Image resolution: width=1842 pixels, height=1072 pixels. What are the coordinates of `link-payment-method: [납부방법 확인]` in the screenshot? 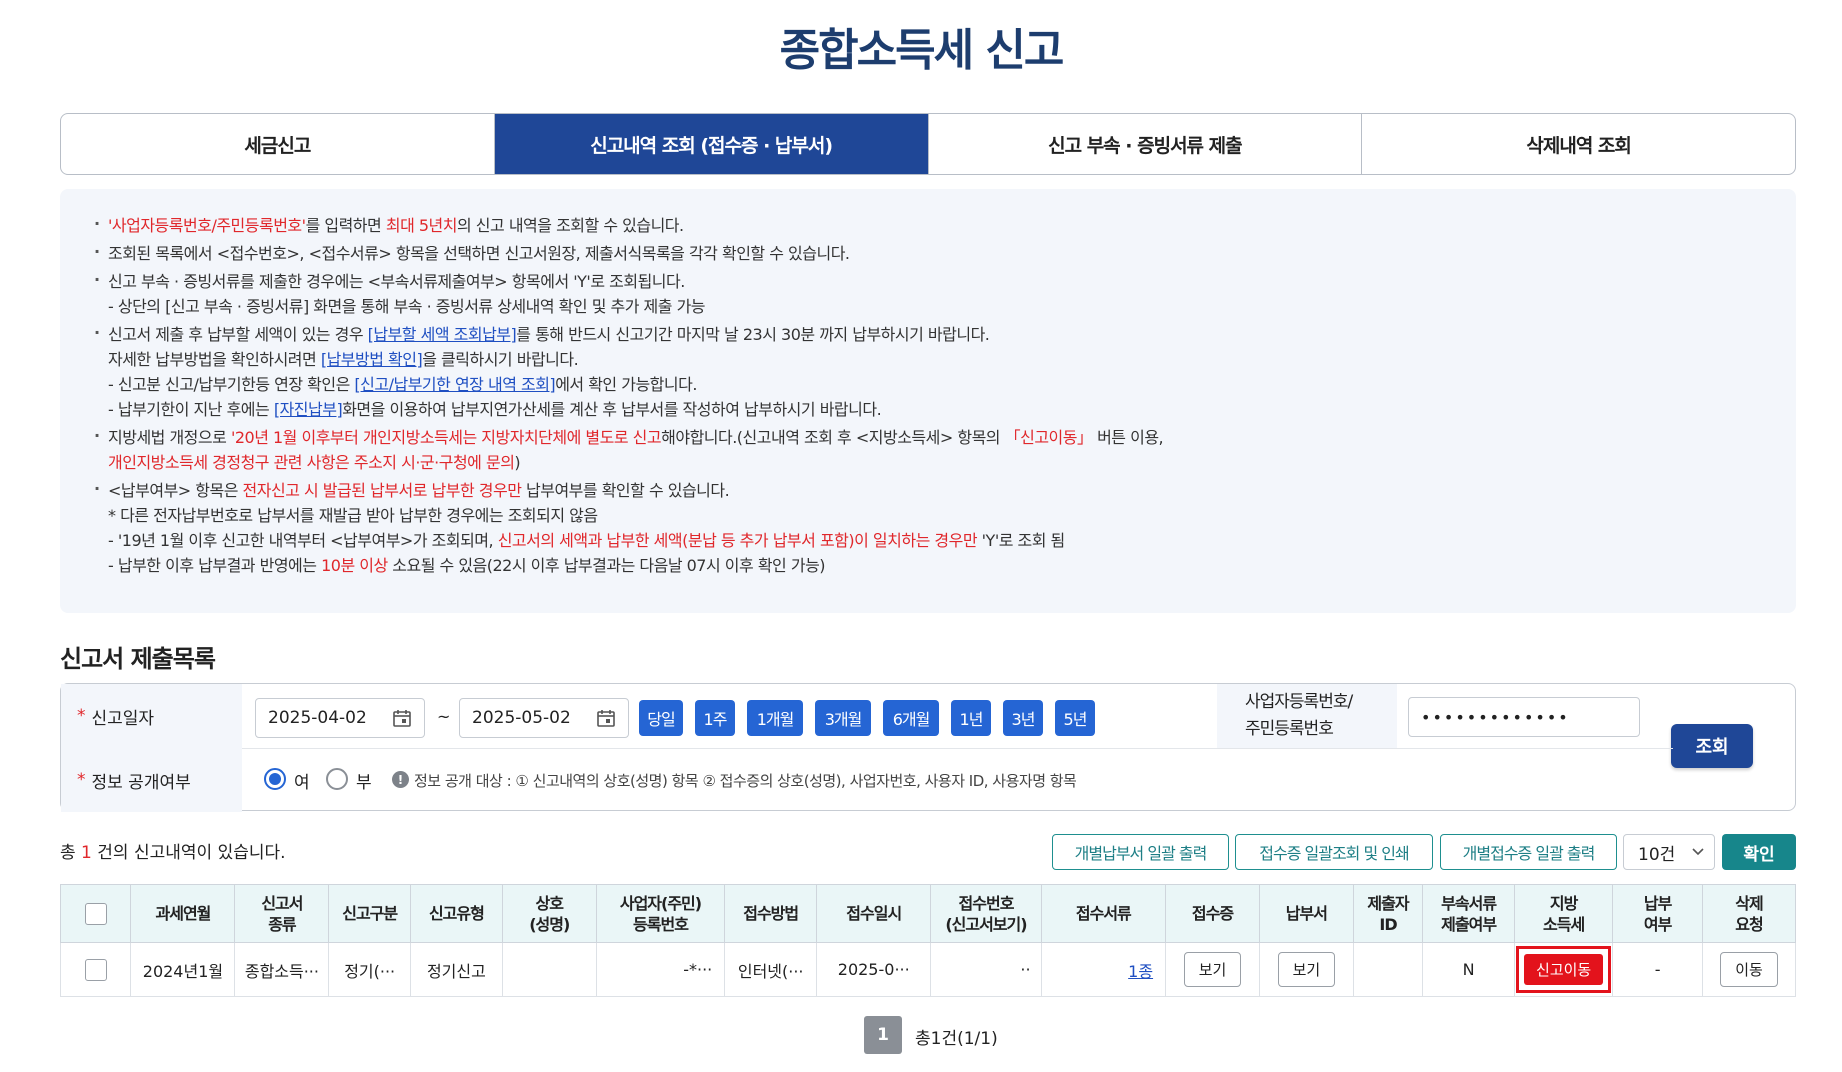 It's located at (372, 359).